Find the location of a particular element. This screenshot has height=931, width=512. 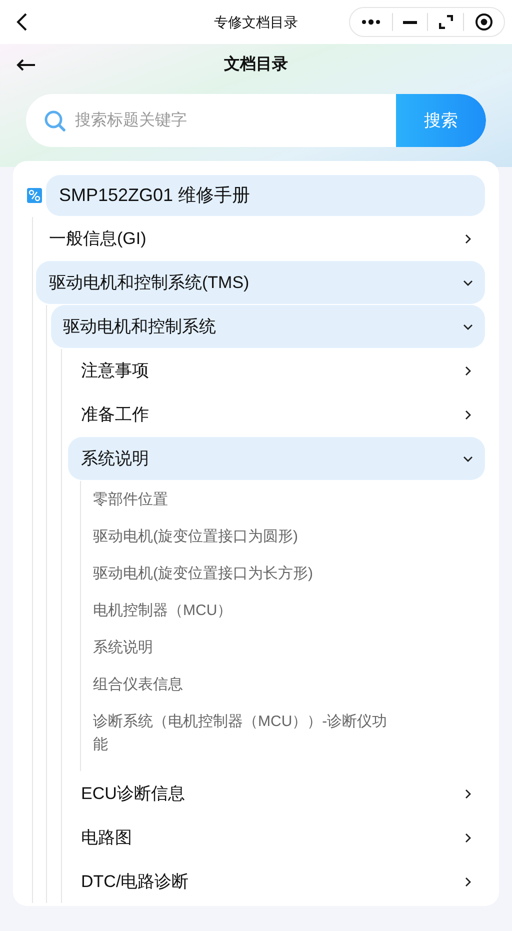

more-icon is located at coordinates (371, 22).